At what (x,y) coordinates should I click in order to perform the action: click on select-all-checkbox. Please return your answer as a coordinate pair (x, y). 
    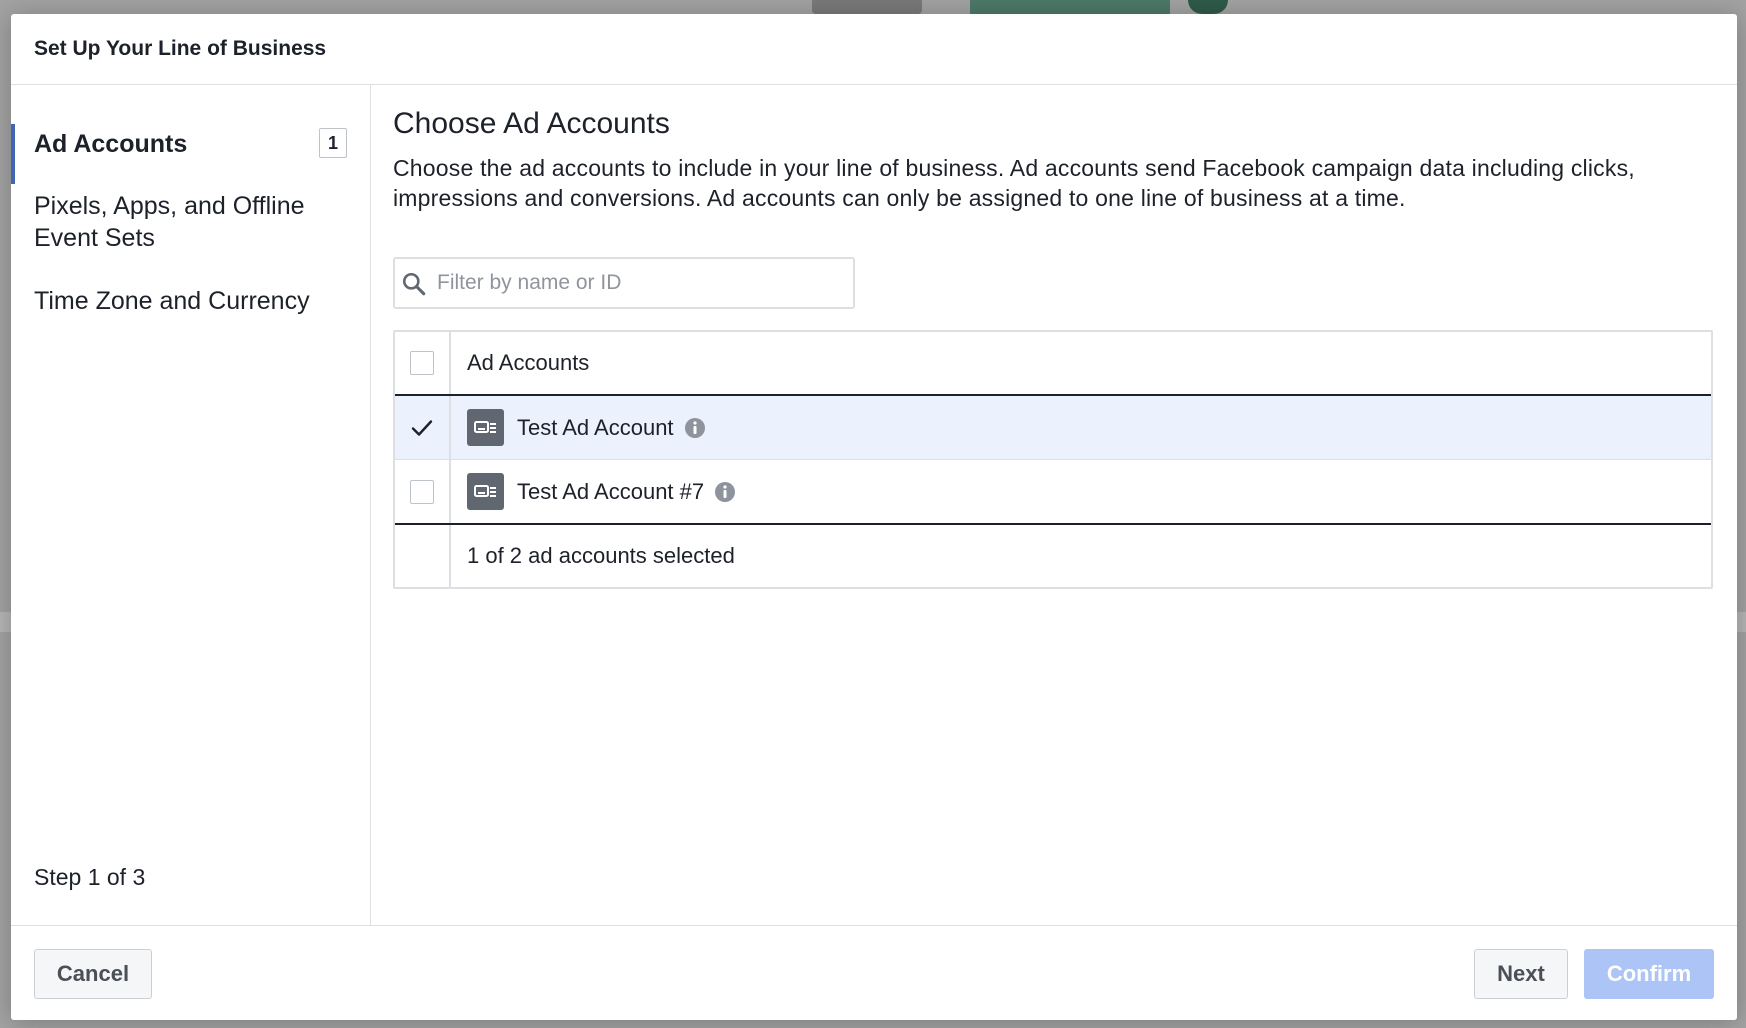
    Looking at the image, I should click on (422, 363).